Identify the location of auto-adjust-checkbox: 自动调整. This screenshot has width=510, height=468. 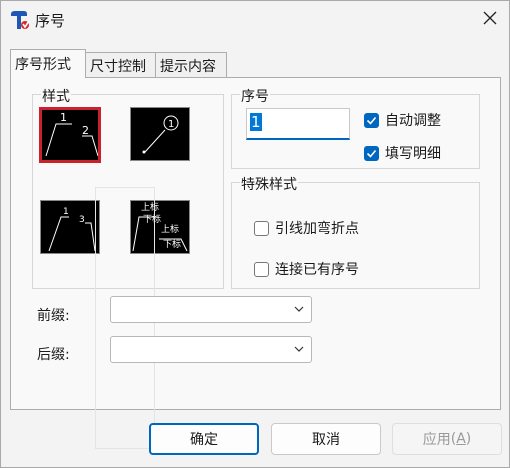
(402, 120).